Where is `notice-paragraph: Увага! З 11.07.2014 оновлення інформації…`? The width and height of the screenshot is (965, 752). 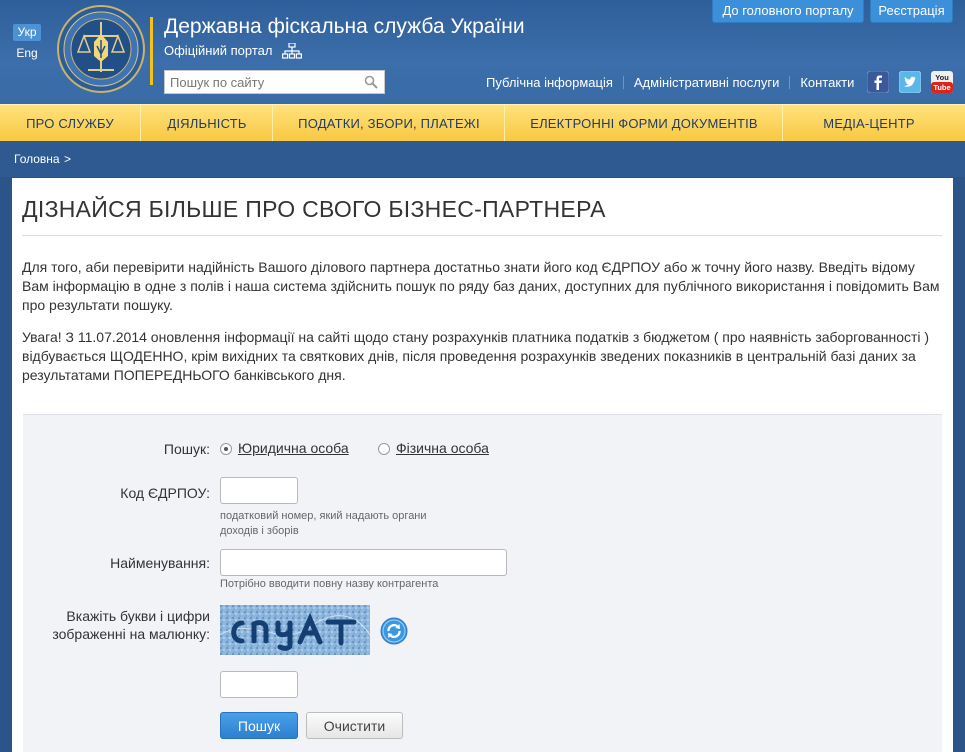 notice-paragraph: Увага! З 11.07.2014 оновлення інформації… is located at coordinates (476, 356).